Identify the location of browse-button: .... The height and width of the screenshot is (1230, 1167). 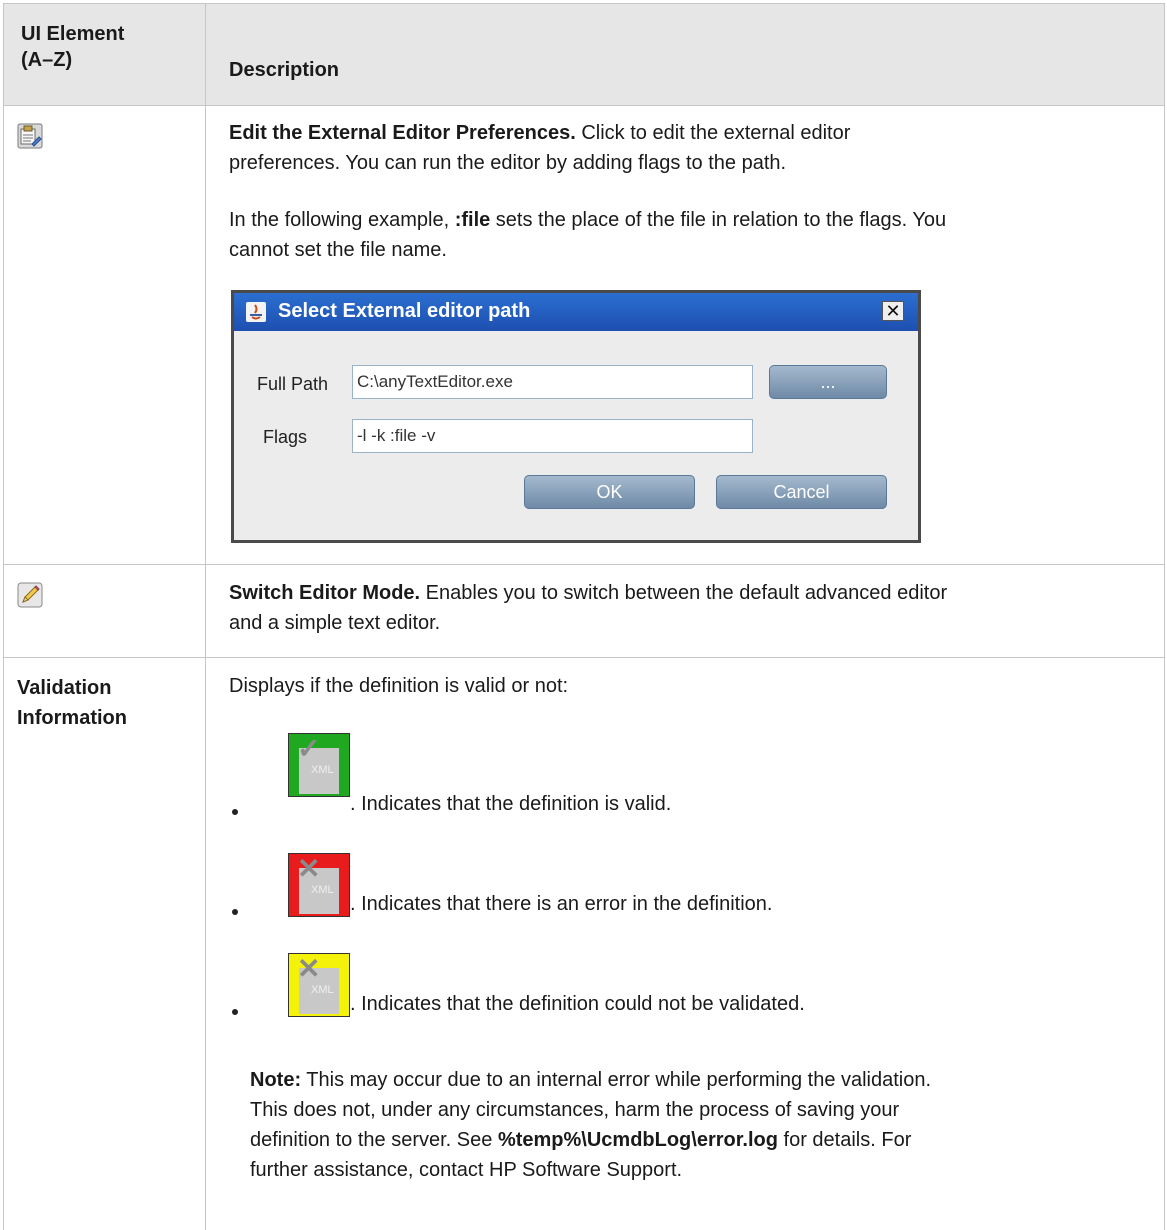
(828, 382).